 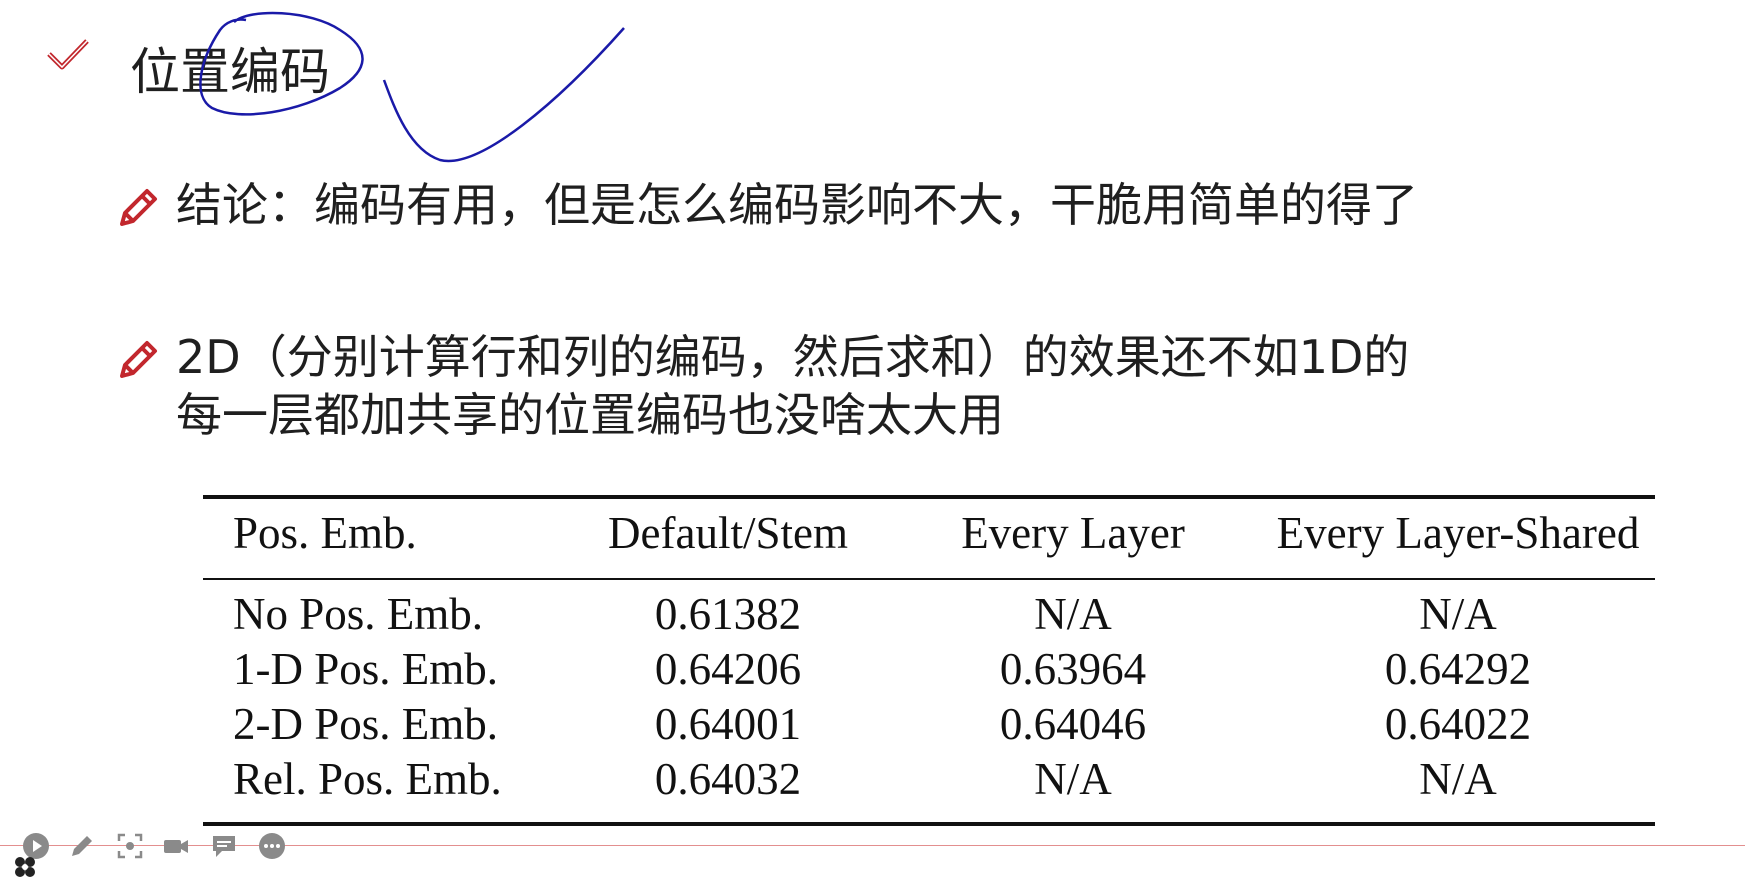 What do you see at coordinates (367, 779) in the screenshot?
I see `table-cell: Rel. Pos. Emb.` at bounding box center [367, 779].